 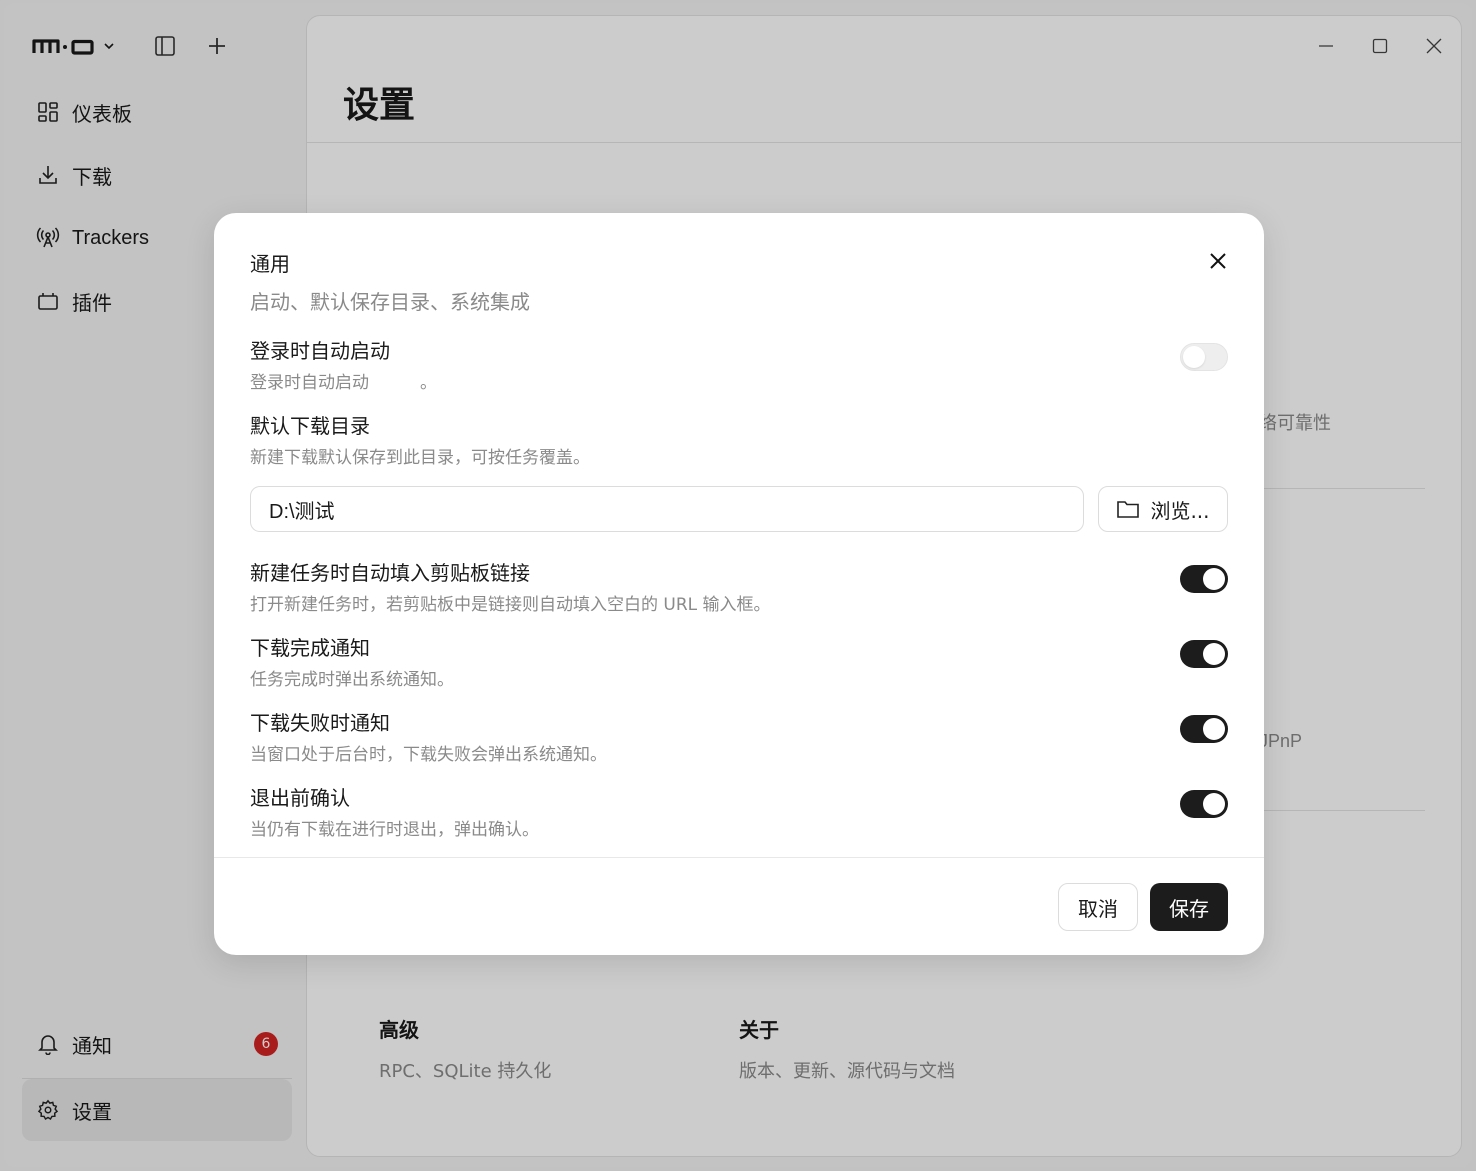 What do you see at coordinates (352, 680) in the screenshot?
I see `setting-description: 任务完成时弹出系统通知。` at bounding box center [352, 680].